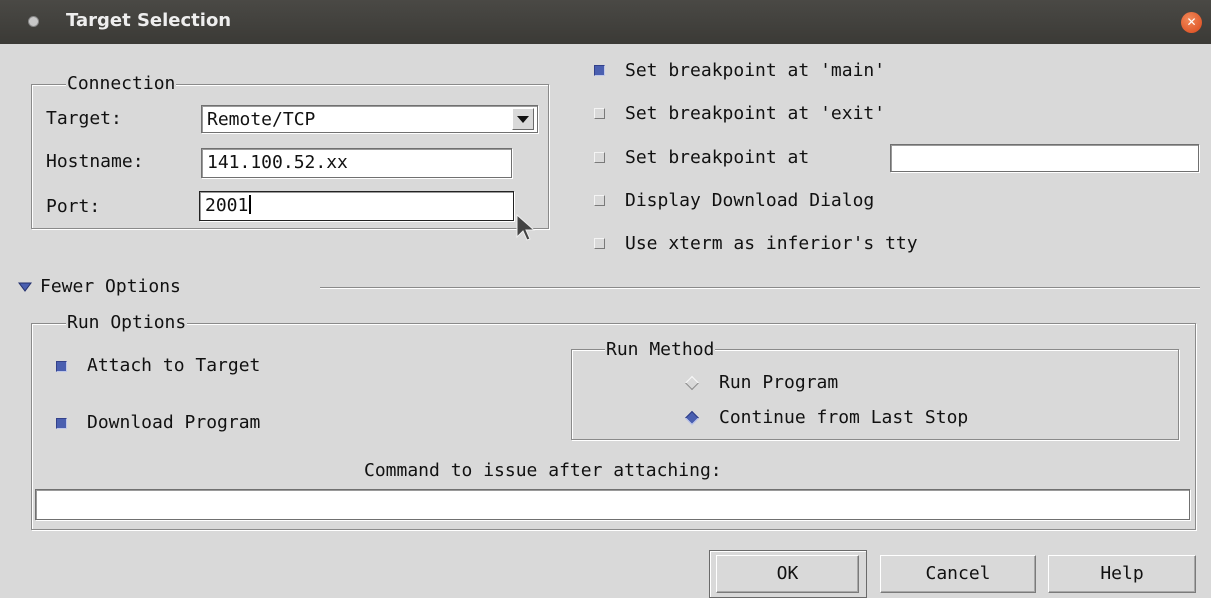 This screenshot has width=1211, height=598. I want to click on bp-main-label: Set breakpoint at 'main', so click(755, 71).